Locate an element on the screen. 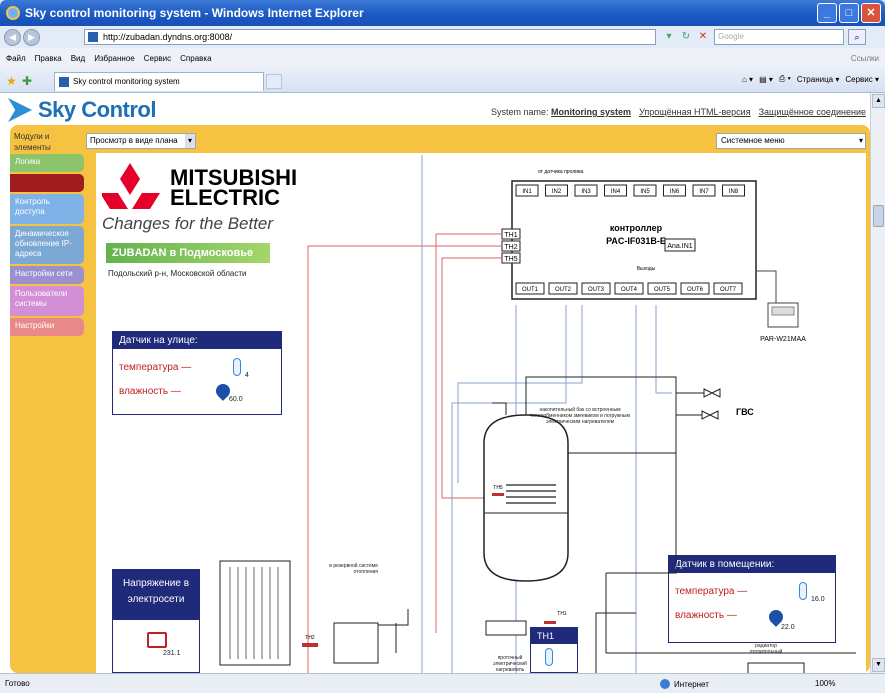 This screenshot has height=693, width=885. input-terminal-label: IN7 is located at coordinates (704, 192).